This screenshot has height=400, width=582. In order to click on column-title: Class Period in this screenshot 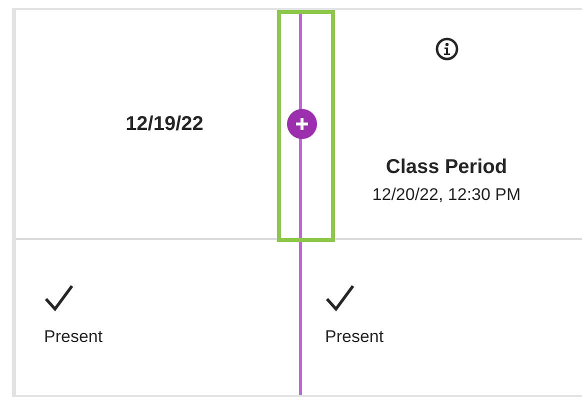, I will do `click(447, 167)`.